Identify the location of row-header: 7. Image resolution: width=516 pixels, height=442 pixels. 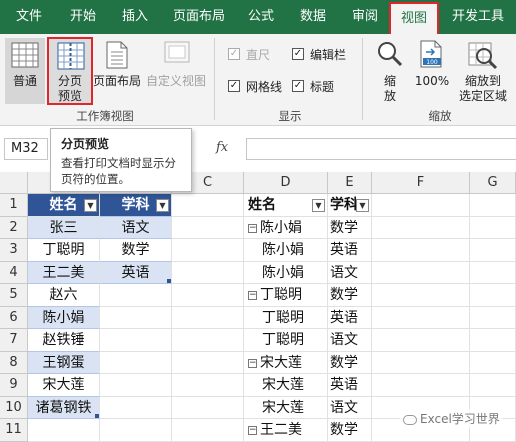
(14, 340).